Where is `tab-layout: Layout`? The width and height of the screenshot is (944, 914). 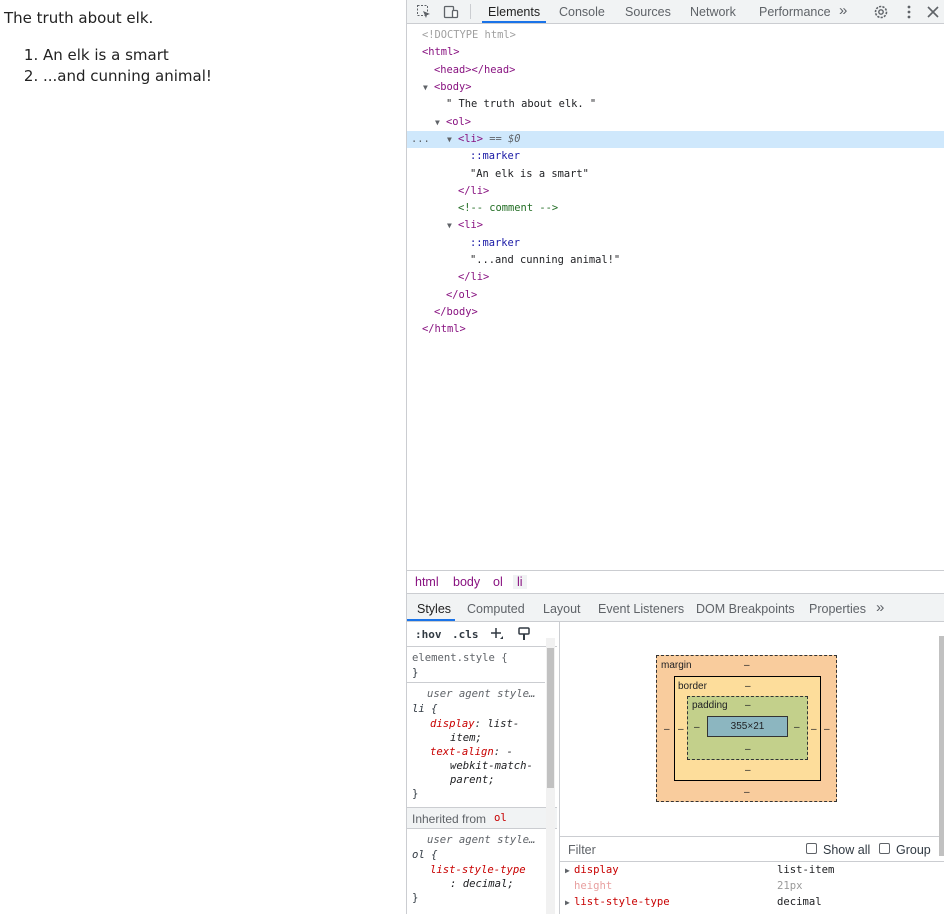 tab-layout: Layout is located at coordinates (562, 609).